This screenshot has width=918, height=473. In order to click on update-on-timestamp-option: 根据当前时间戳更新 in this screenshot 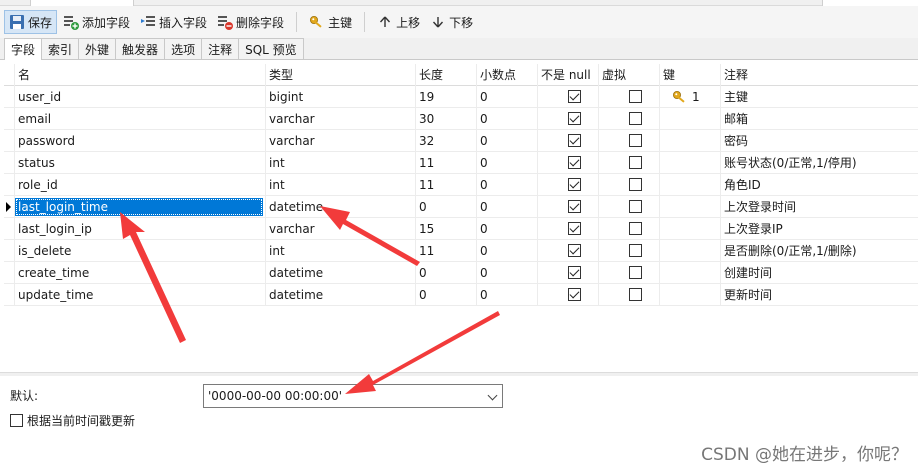, I will do `click(72, 420)`.